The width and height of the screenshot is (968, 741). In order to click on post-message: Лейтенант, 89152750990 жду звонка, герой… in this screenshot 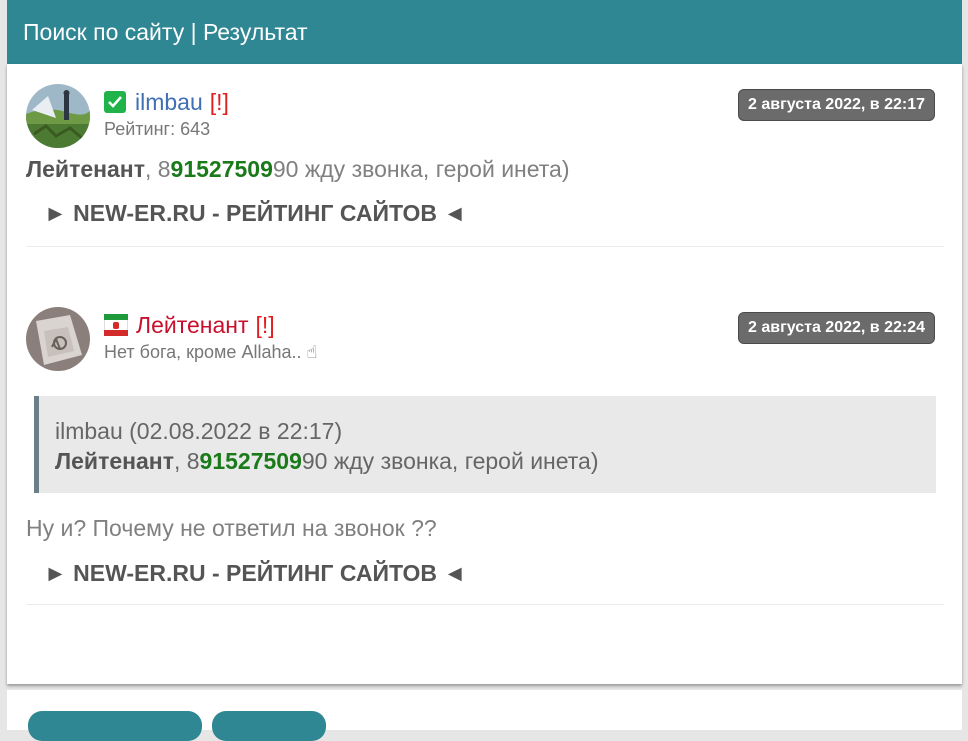, I will do `click(298, 169)`.